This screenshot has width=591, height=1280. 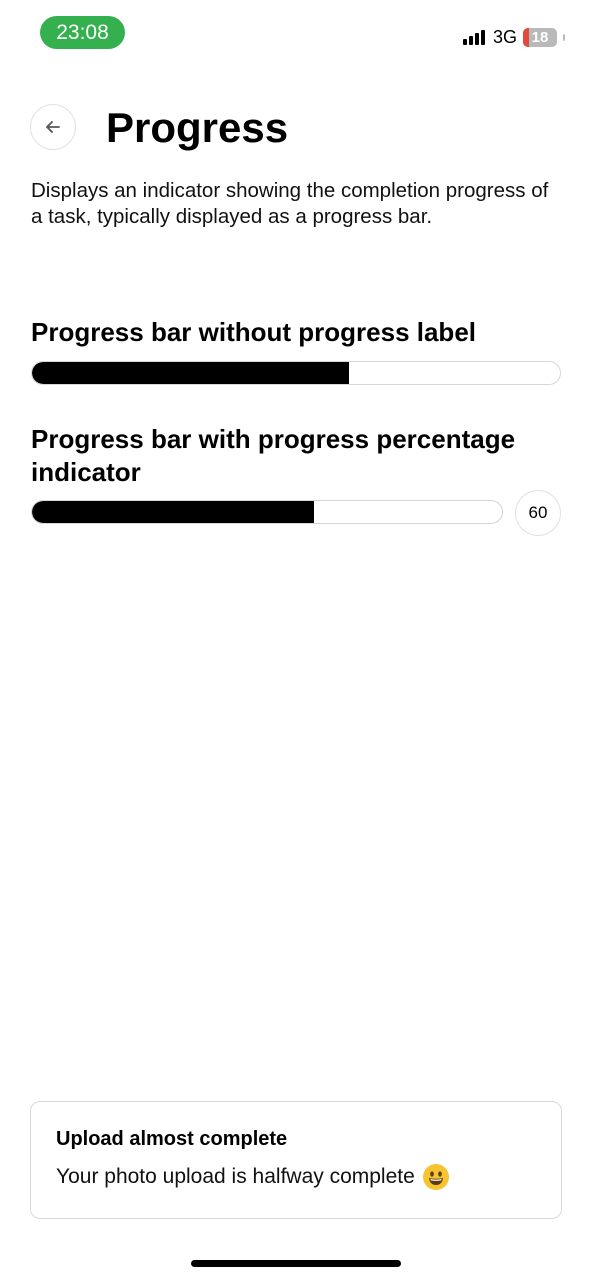 I want to click on back-button, so click(x=53, y=127).